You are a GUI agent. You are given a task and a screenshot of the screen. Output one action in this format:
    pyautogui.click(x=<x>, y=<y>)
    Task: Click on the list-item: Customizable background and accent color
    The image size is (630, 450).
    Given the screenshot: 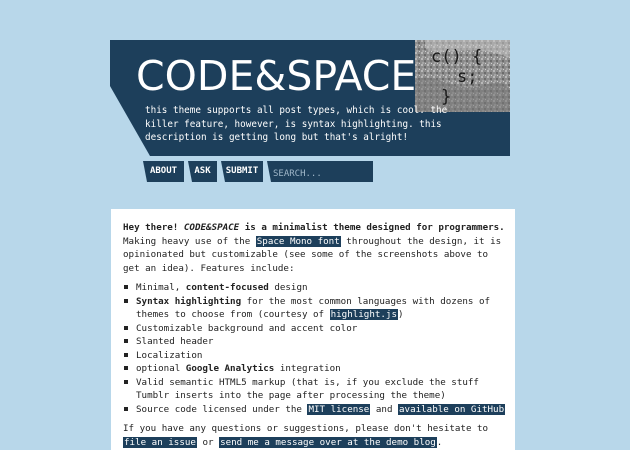 What is the action you would take?
    pyautogui.click(x=315, y=329)
    